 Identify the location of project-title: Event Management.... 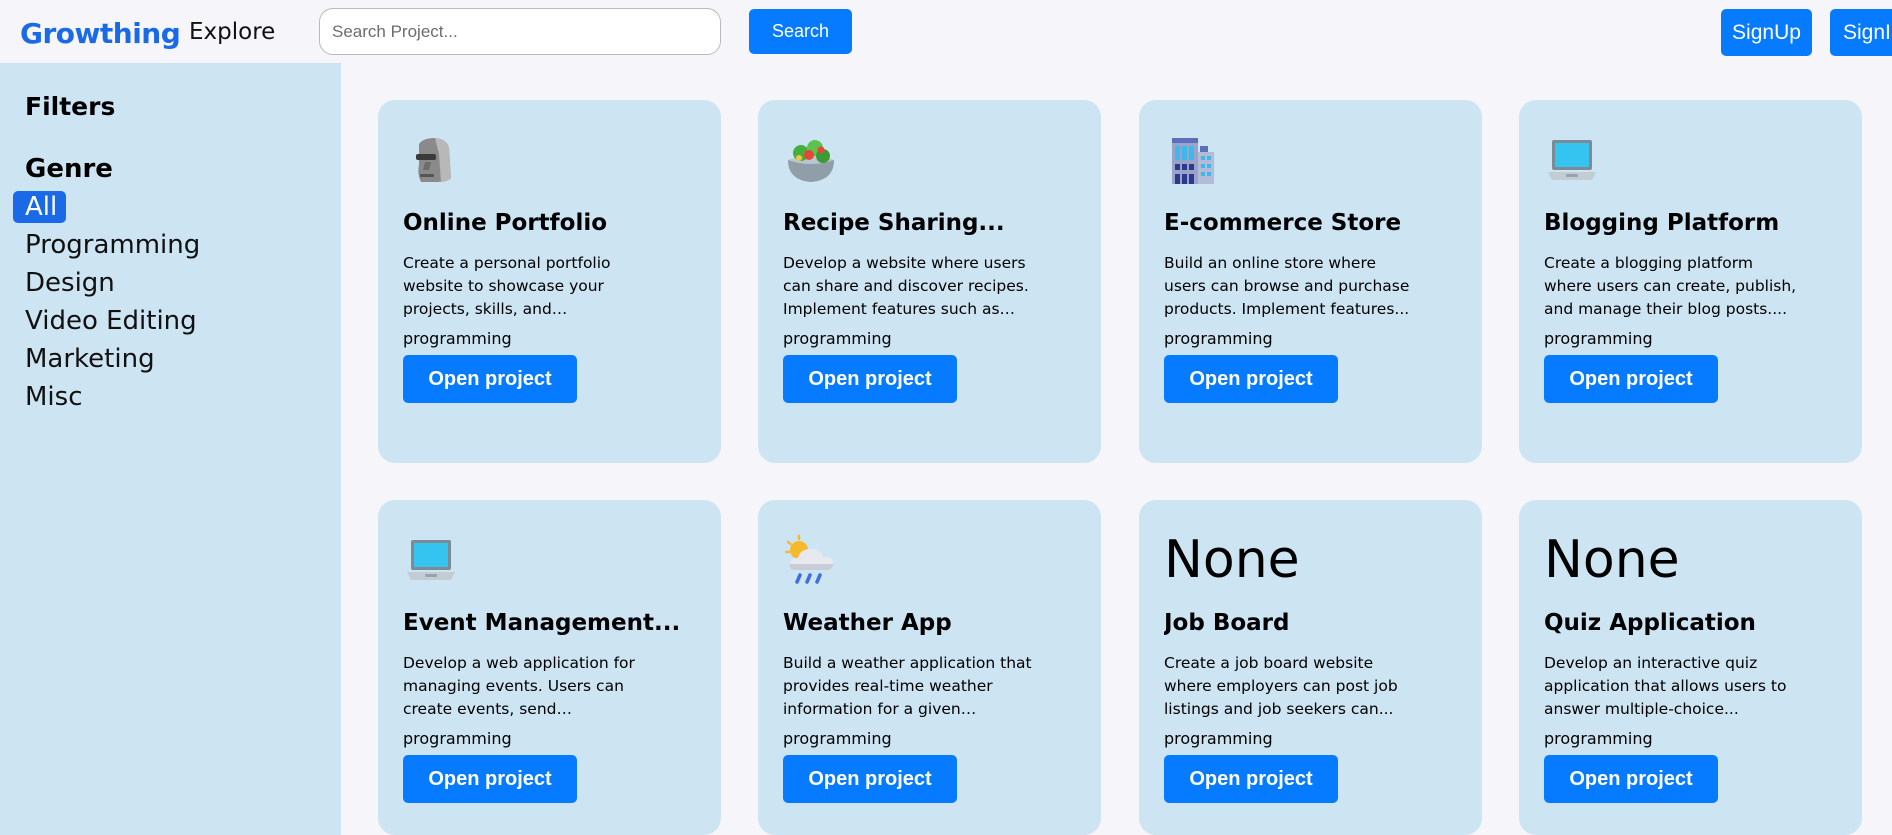
(542, 623).